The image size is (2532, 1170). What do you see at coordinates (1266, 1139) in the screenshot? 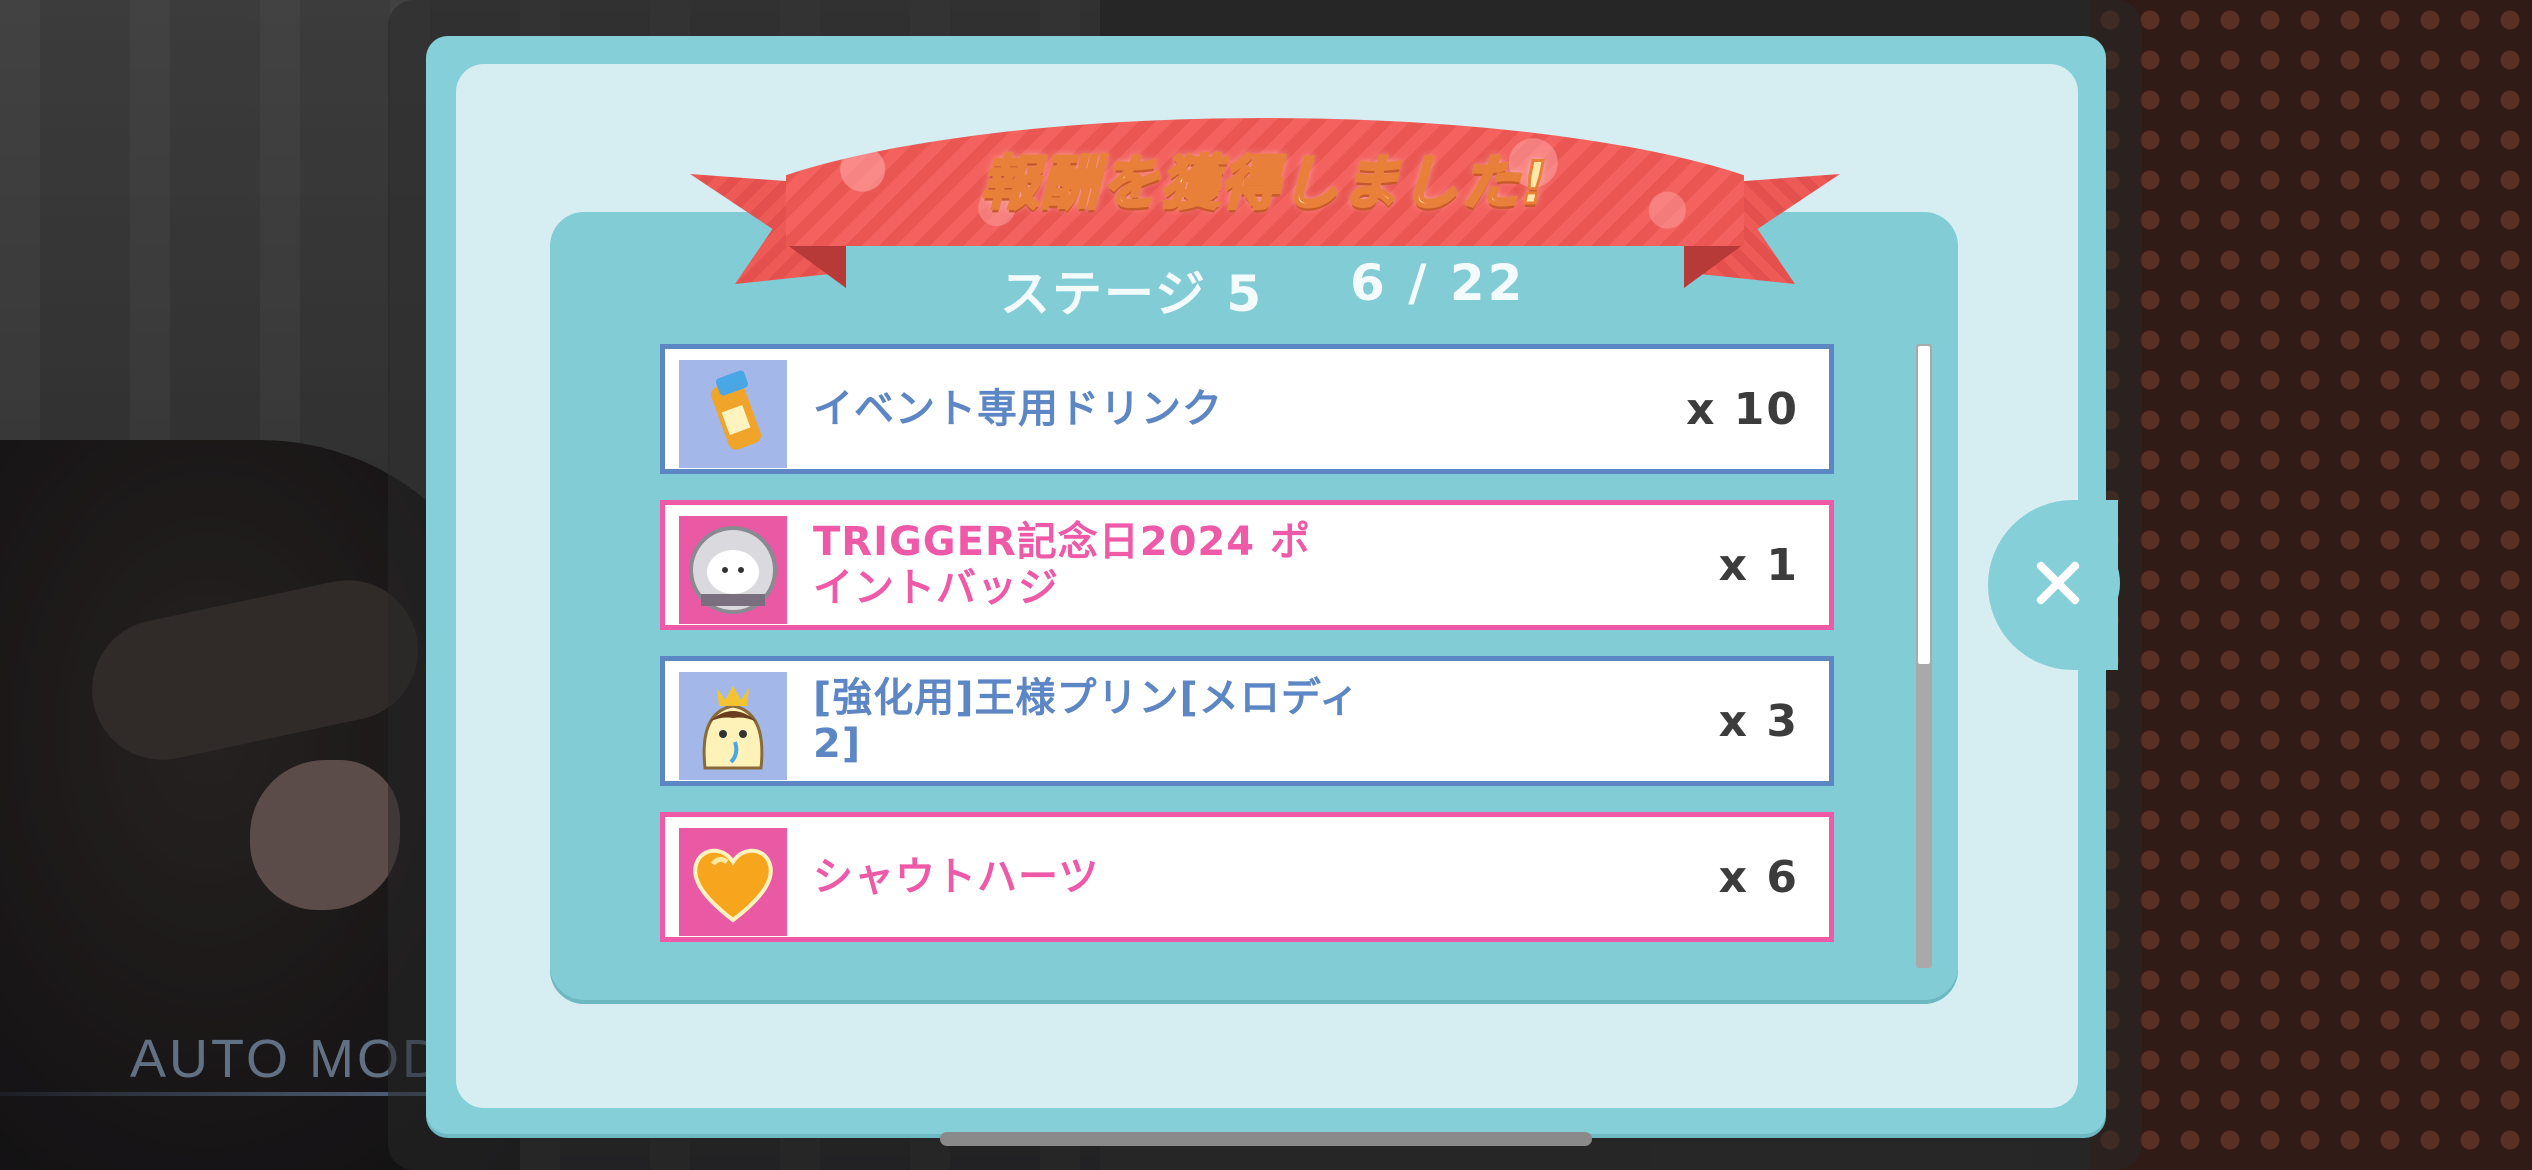
I see `home-indicator` at bounding box center [1266, 1139].